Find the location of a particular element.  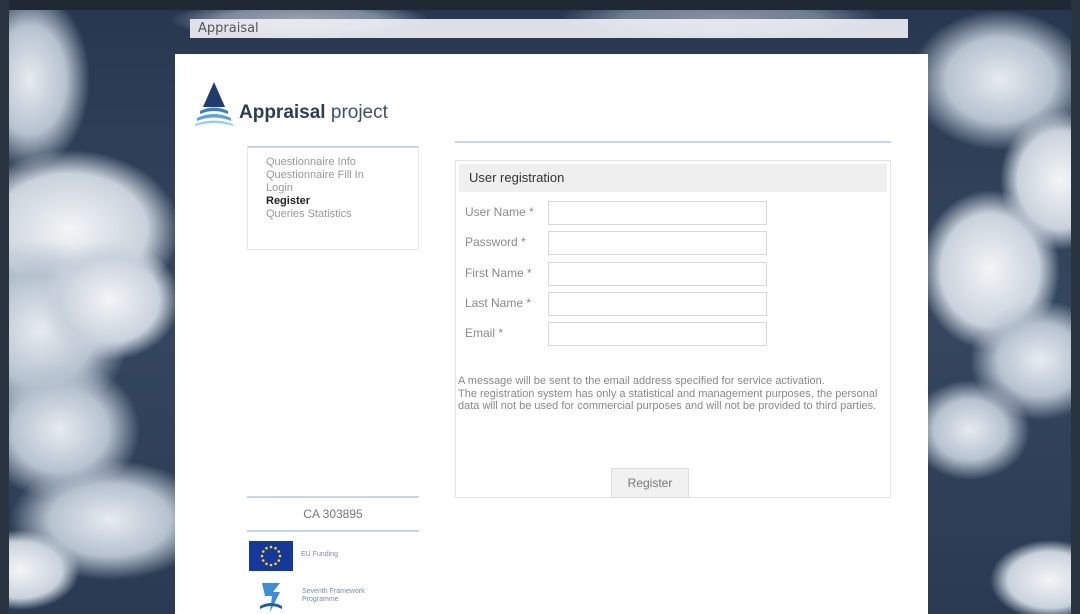

first-name-label: First Name * is located at coordinates (498, 273).